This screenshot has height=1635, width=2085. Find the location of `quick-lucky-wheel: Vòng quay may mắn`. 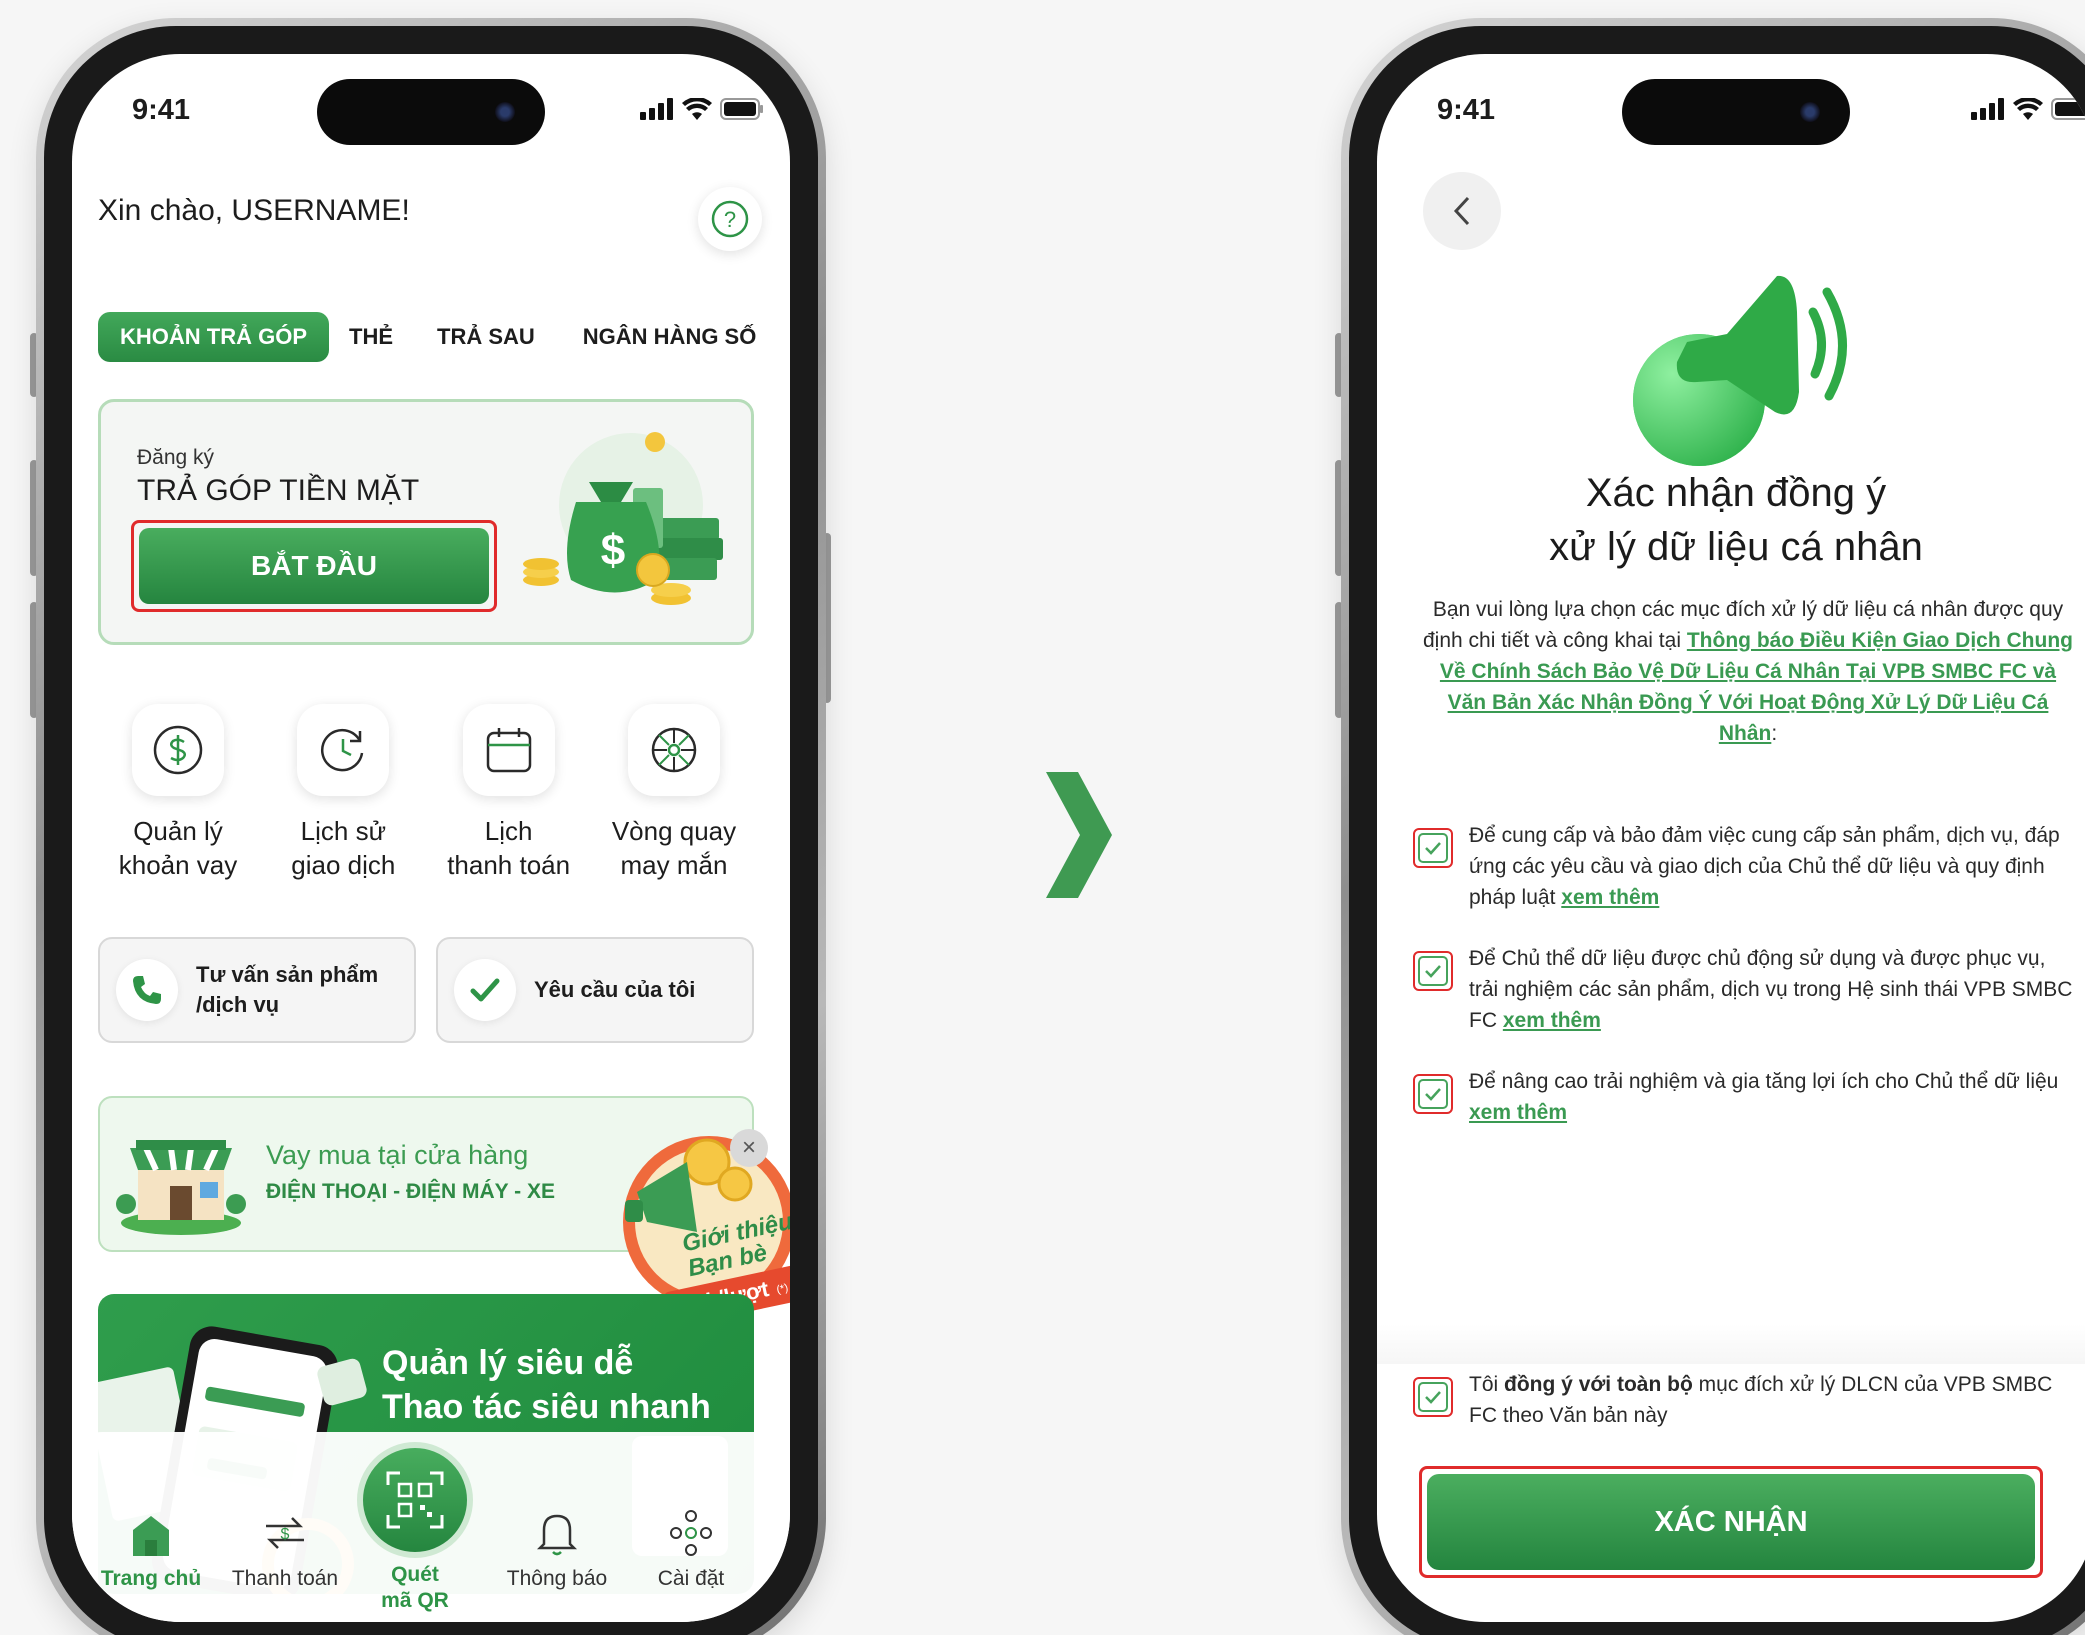

quick-lucky-wheel: Vòng quay may mắn is located at coordinates (674, 793).